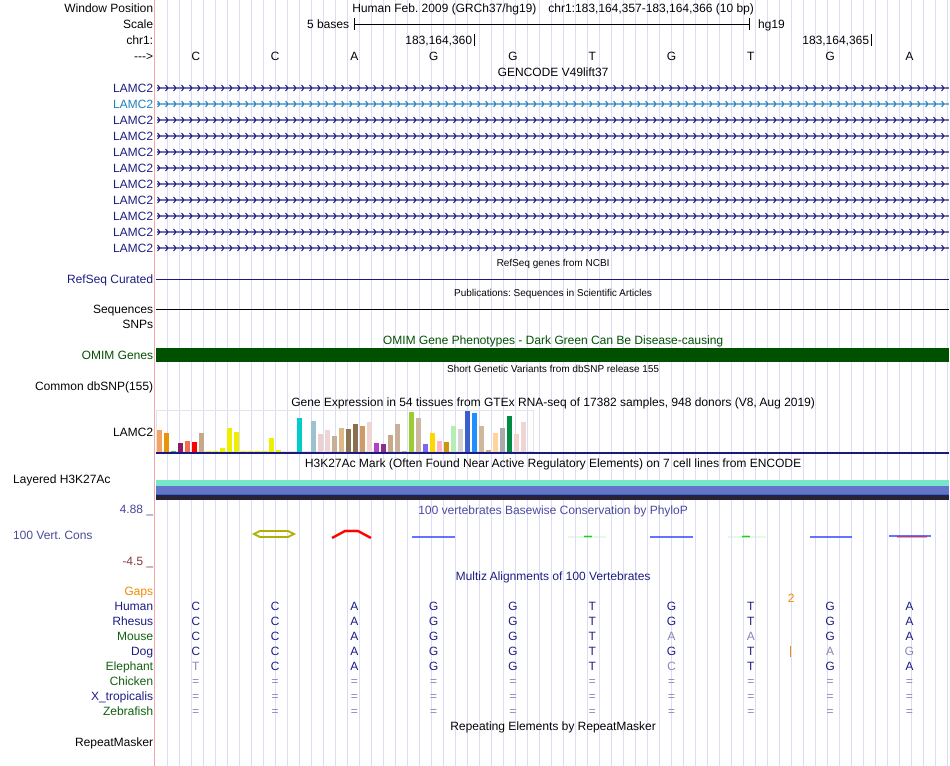 The image size is (950, 766). I want to click on species-label: Zebrafish, so click(127, 711).